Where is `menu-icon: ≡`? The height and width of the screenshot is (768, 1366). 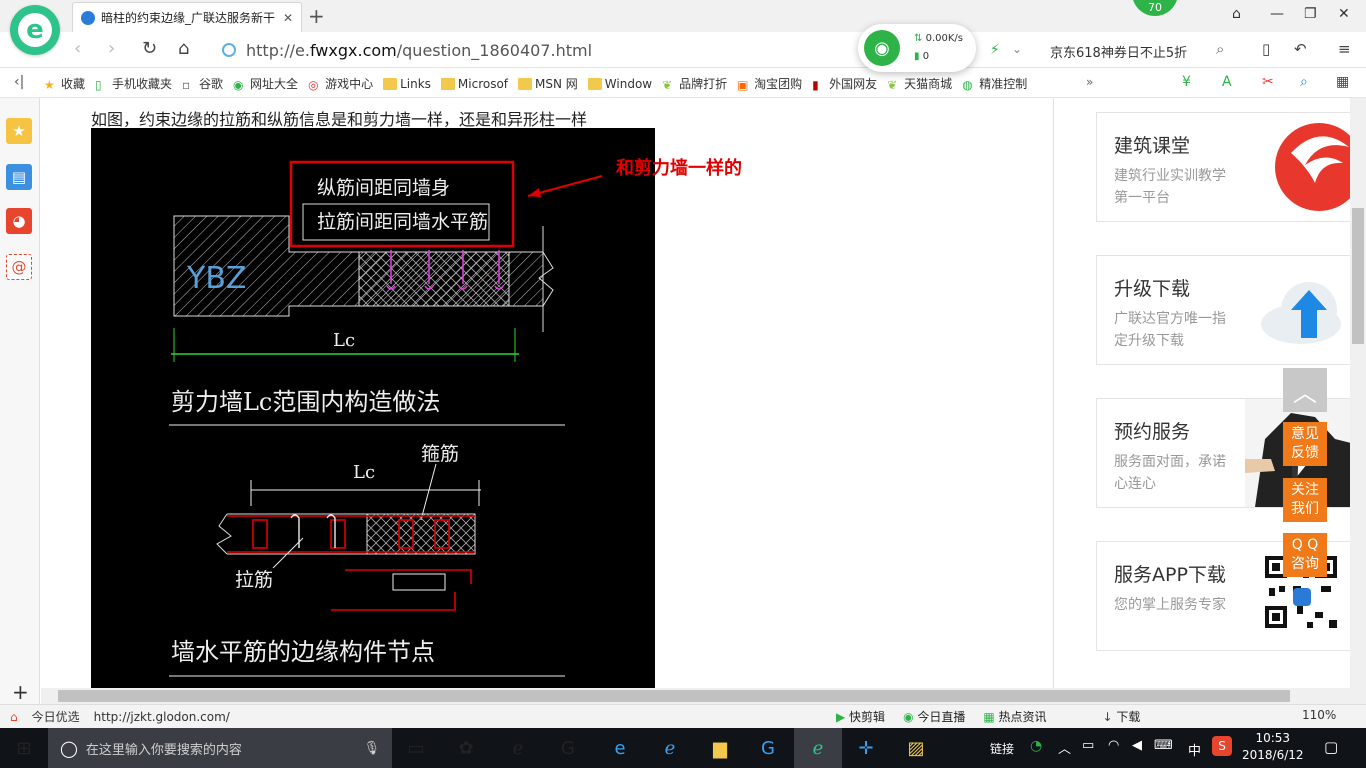 menu-icon: ≡ is located at coordinates (1344, 49).